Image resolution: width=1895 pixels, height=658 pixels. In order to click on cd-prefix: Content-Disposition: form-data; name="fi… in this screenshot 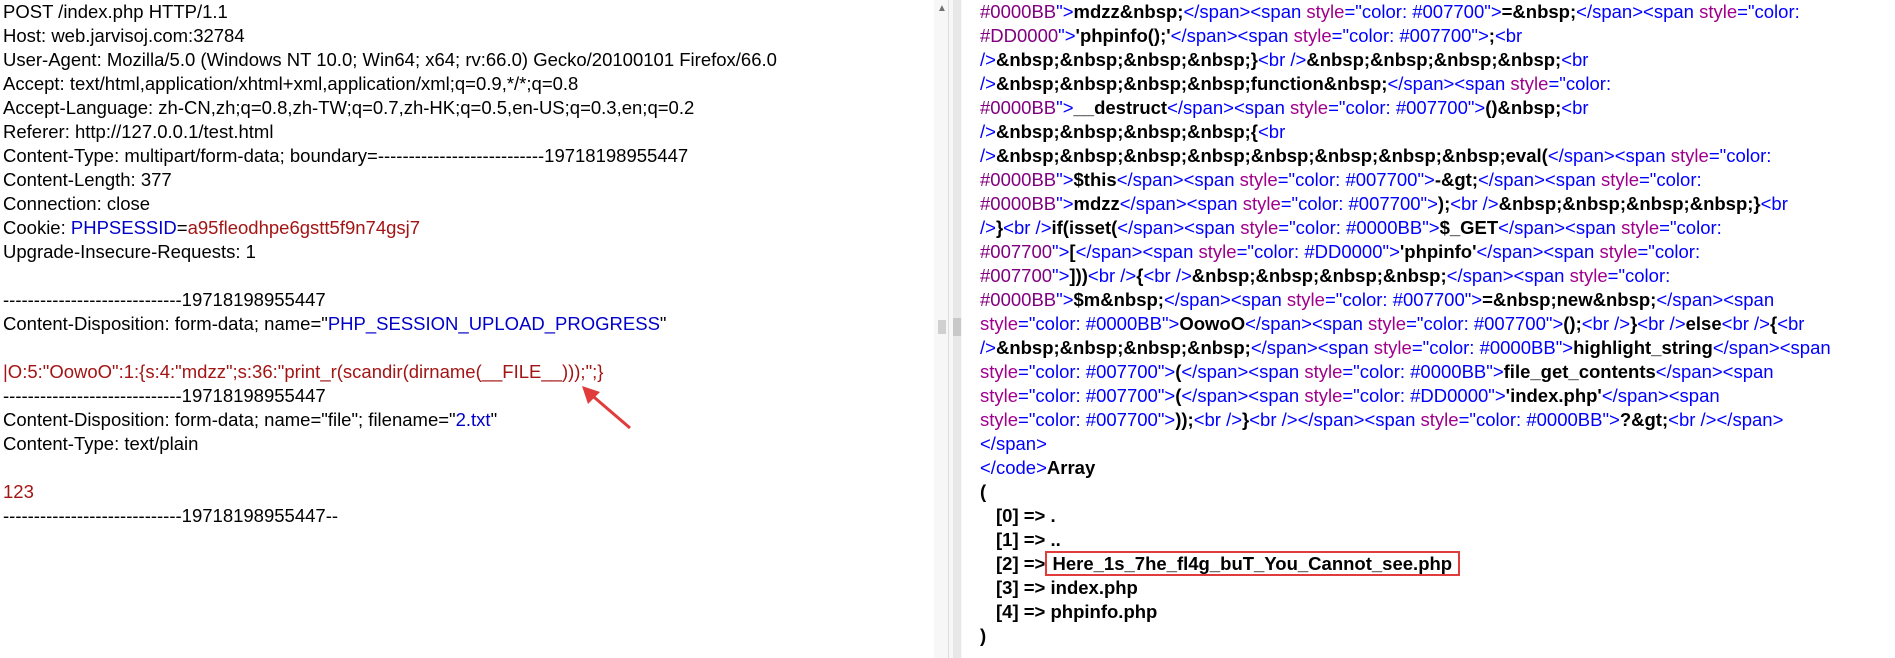, I will do `click(229, 419)`.